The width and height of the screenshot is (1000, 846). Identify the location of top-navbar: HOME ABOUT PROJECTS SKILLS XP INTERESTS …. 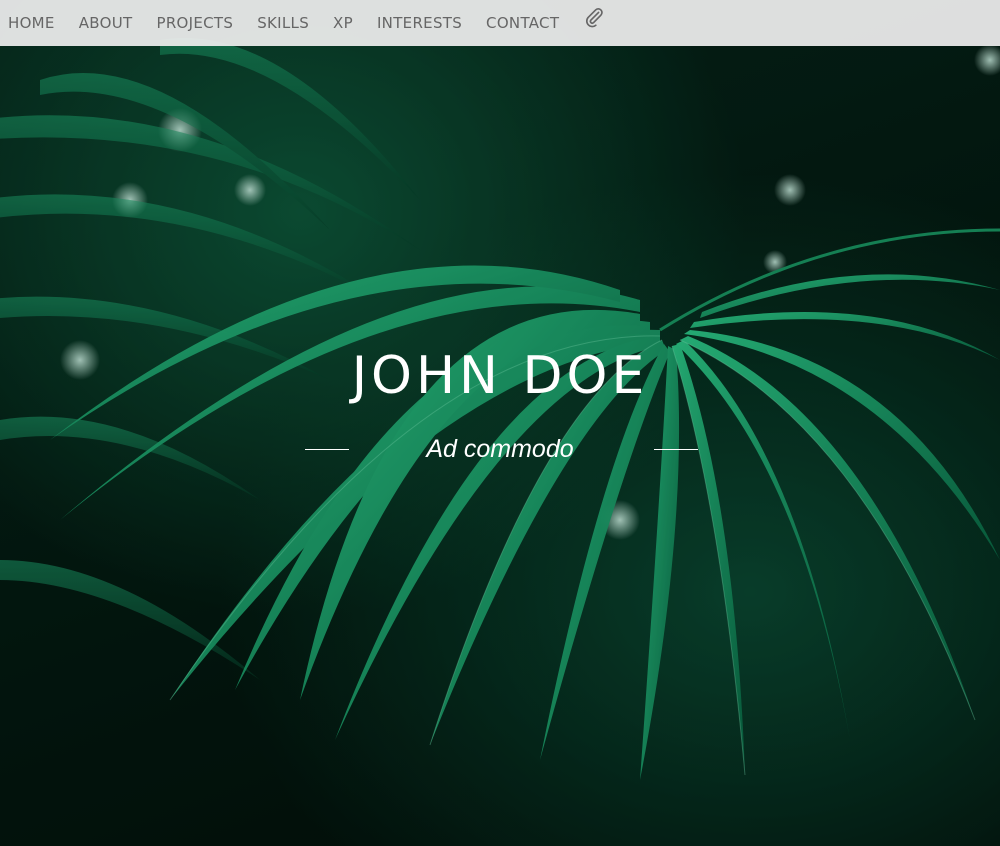
(500, 23).